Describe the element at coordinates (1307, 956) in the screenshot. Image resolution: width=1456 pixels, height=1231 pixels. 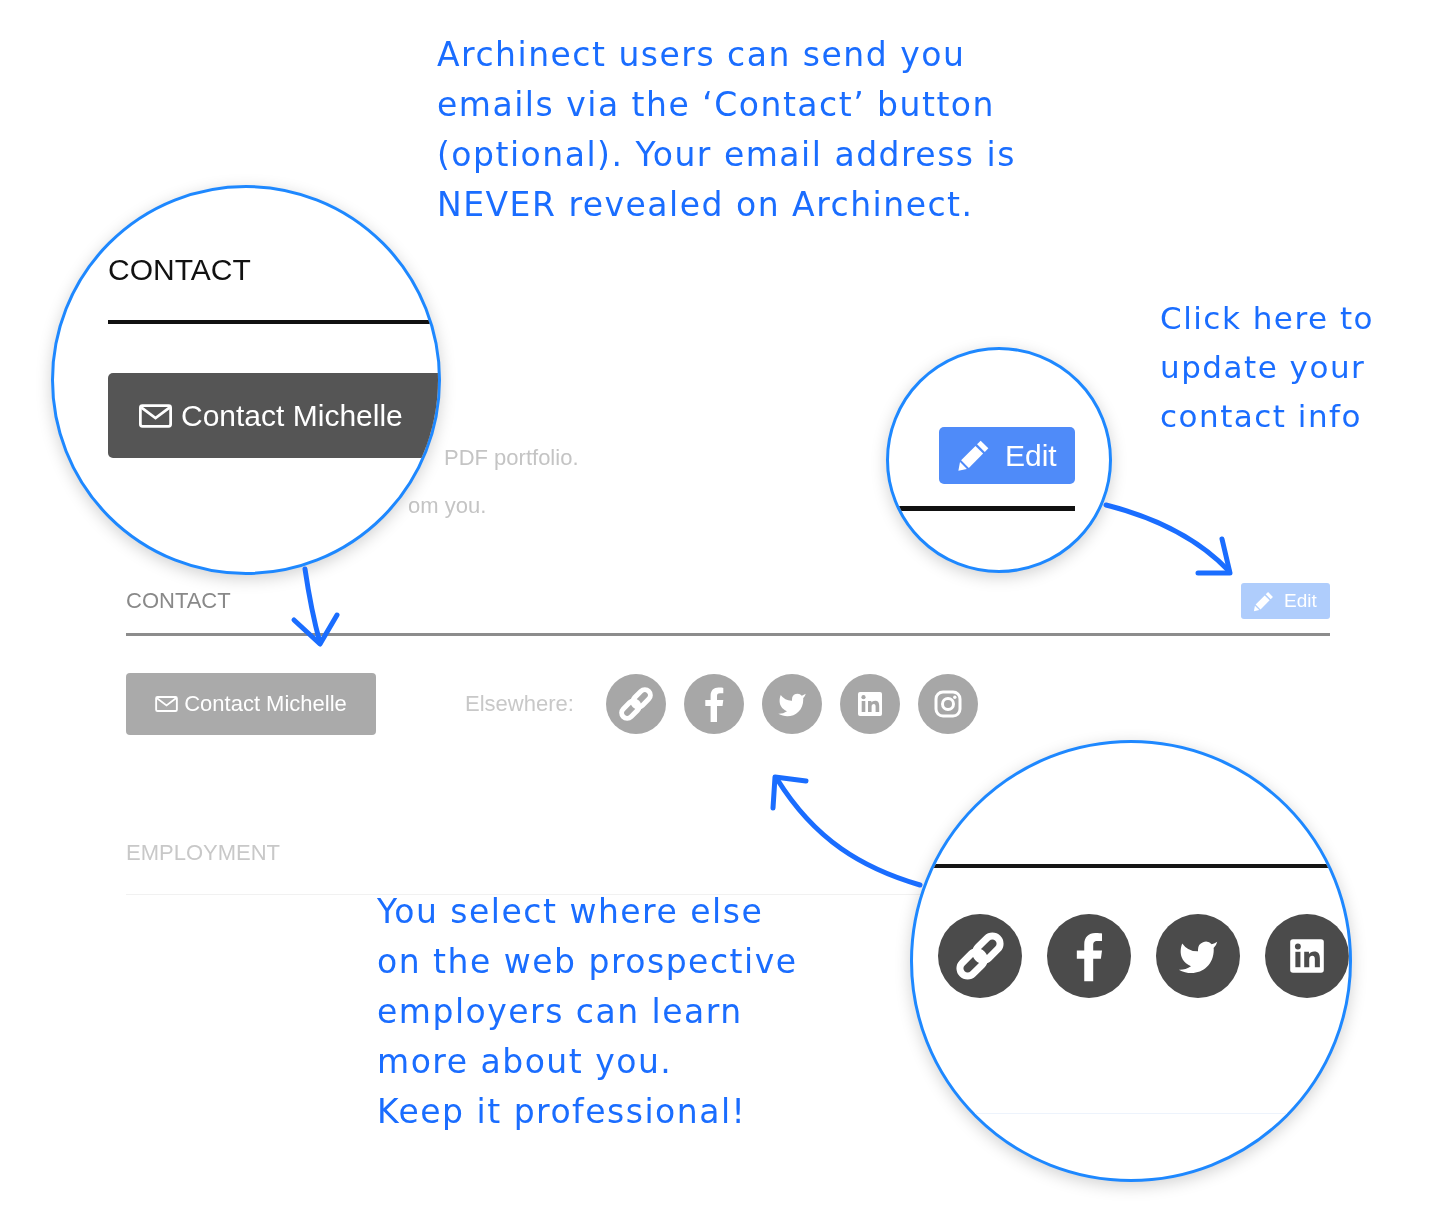
I see `linkedin-icon` at that location.